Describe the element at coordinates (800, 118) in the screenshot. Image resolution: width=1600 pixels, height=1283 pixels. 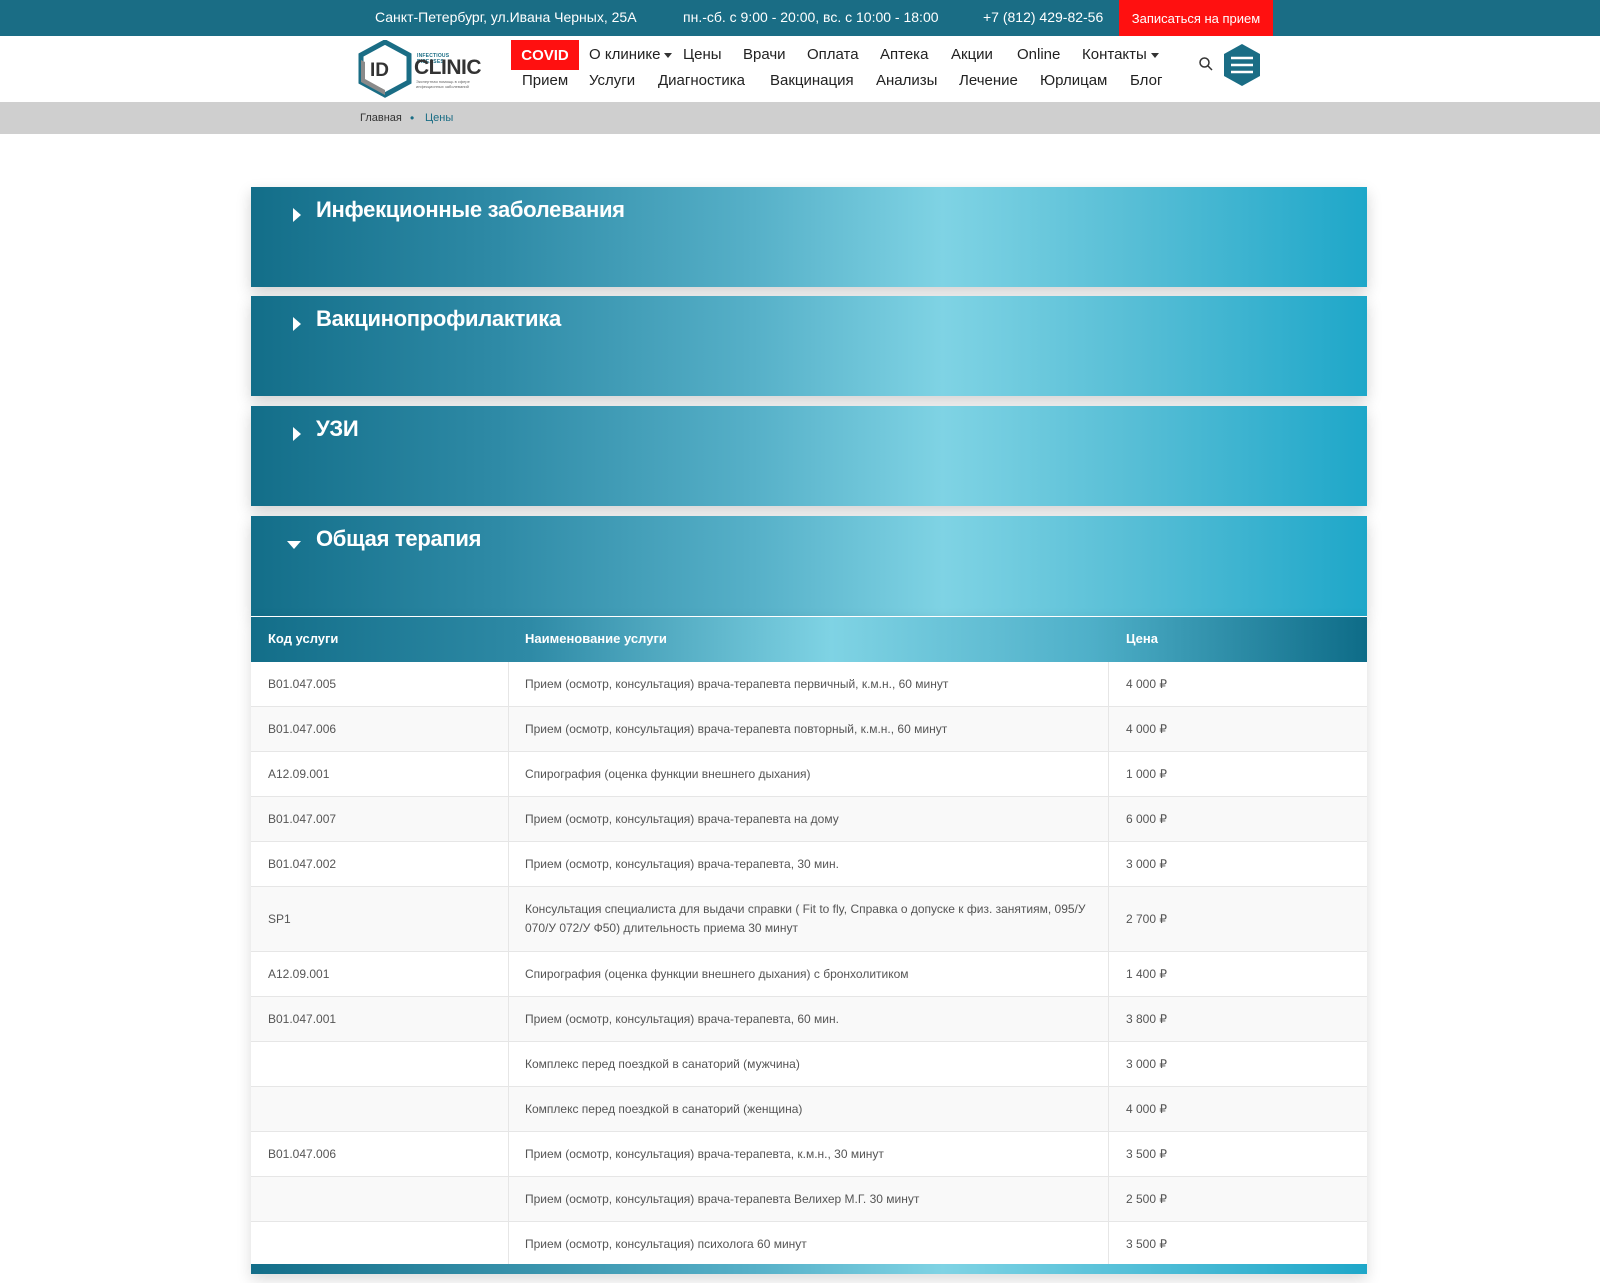
I see `breadcrumb: Главная • Цены` at that location.